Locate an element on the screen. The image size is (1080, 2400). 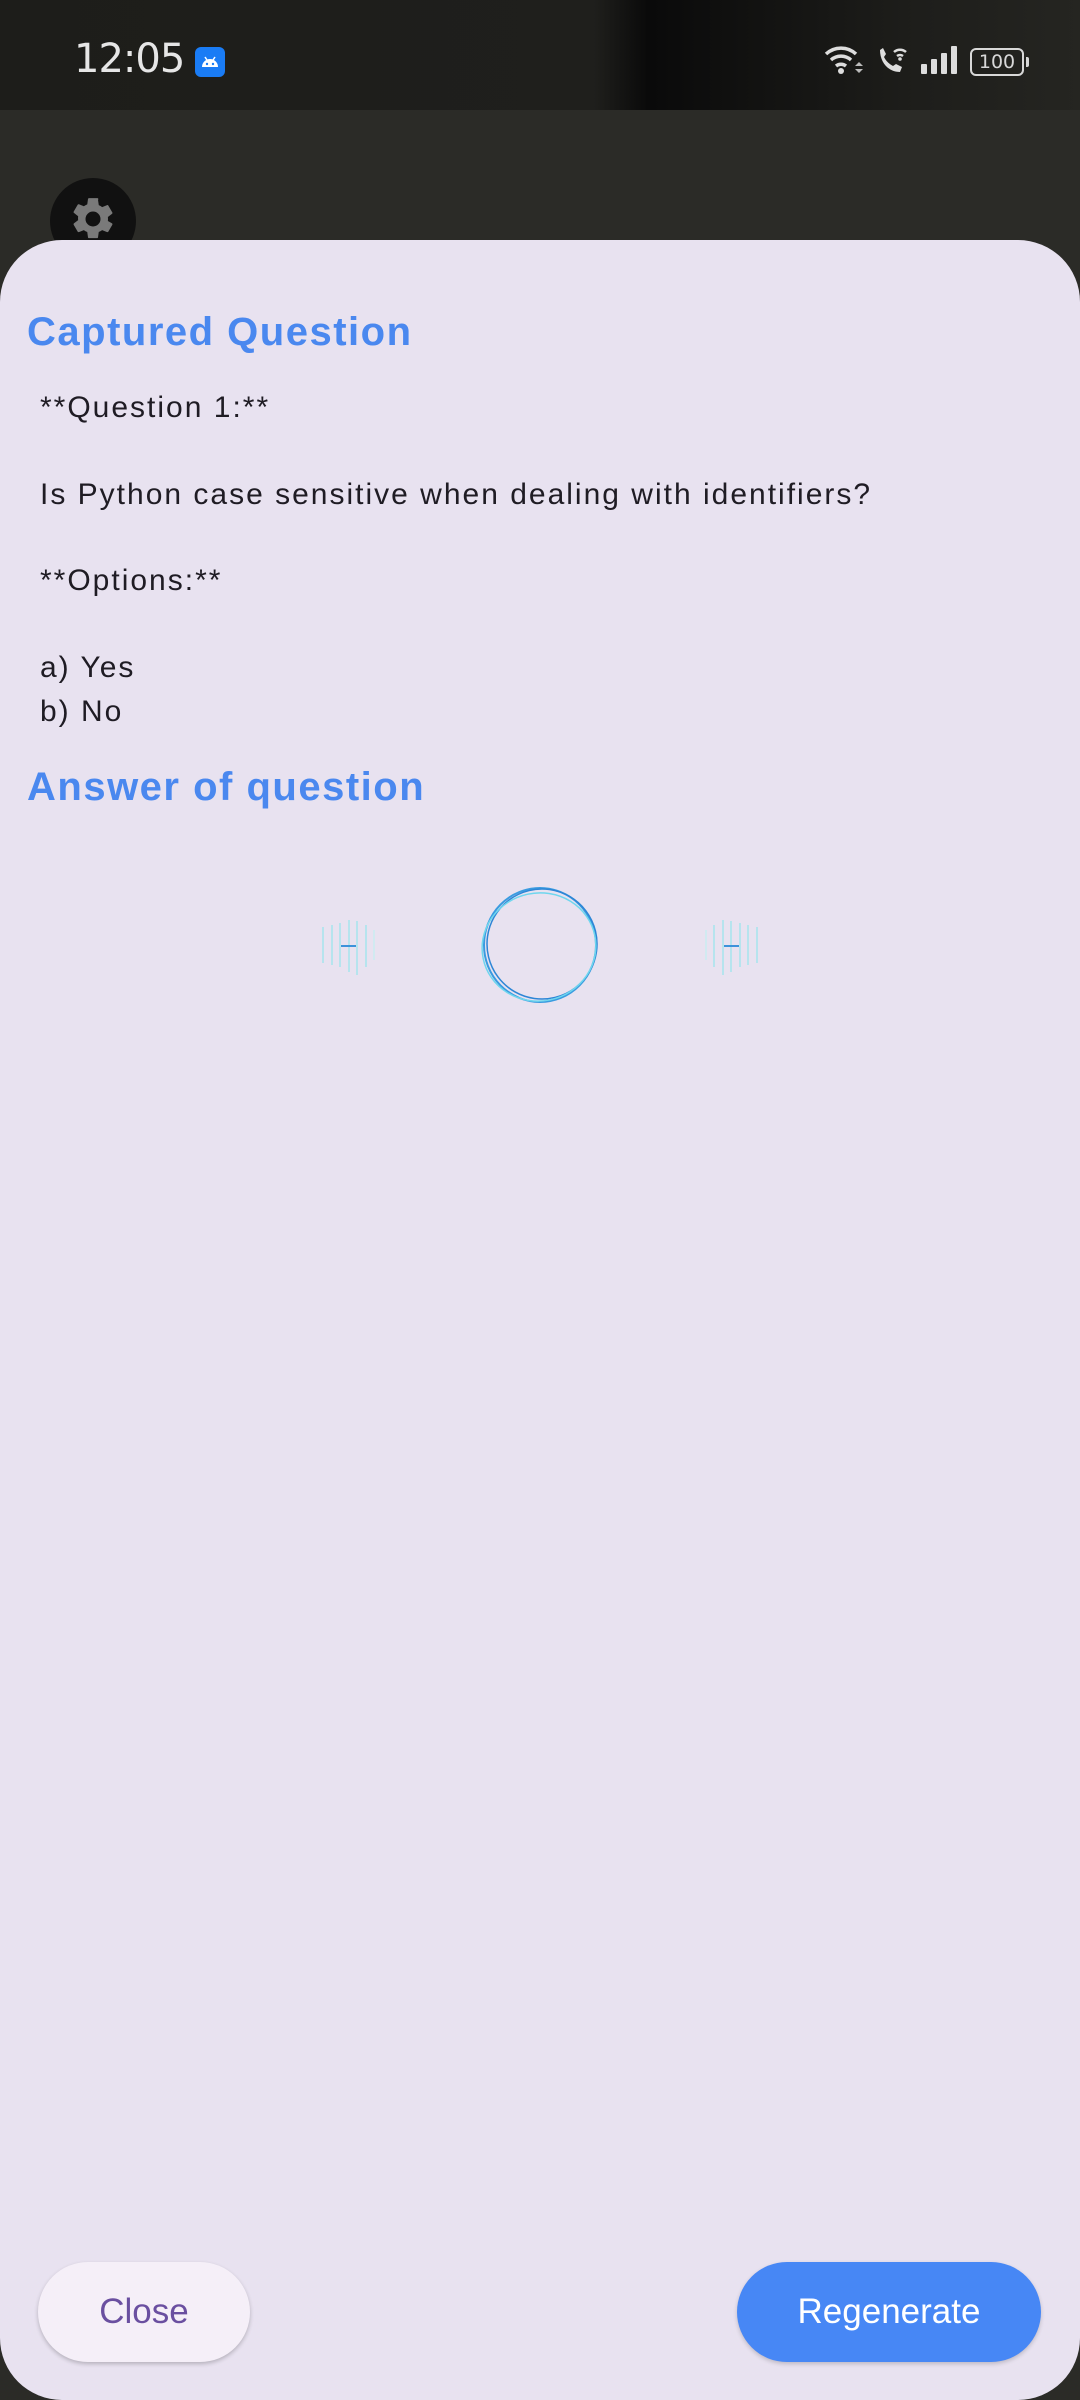
battery-icon: 100 is located at coordinates (999, 62).